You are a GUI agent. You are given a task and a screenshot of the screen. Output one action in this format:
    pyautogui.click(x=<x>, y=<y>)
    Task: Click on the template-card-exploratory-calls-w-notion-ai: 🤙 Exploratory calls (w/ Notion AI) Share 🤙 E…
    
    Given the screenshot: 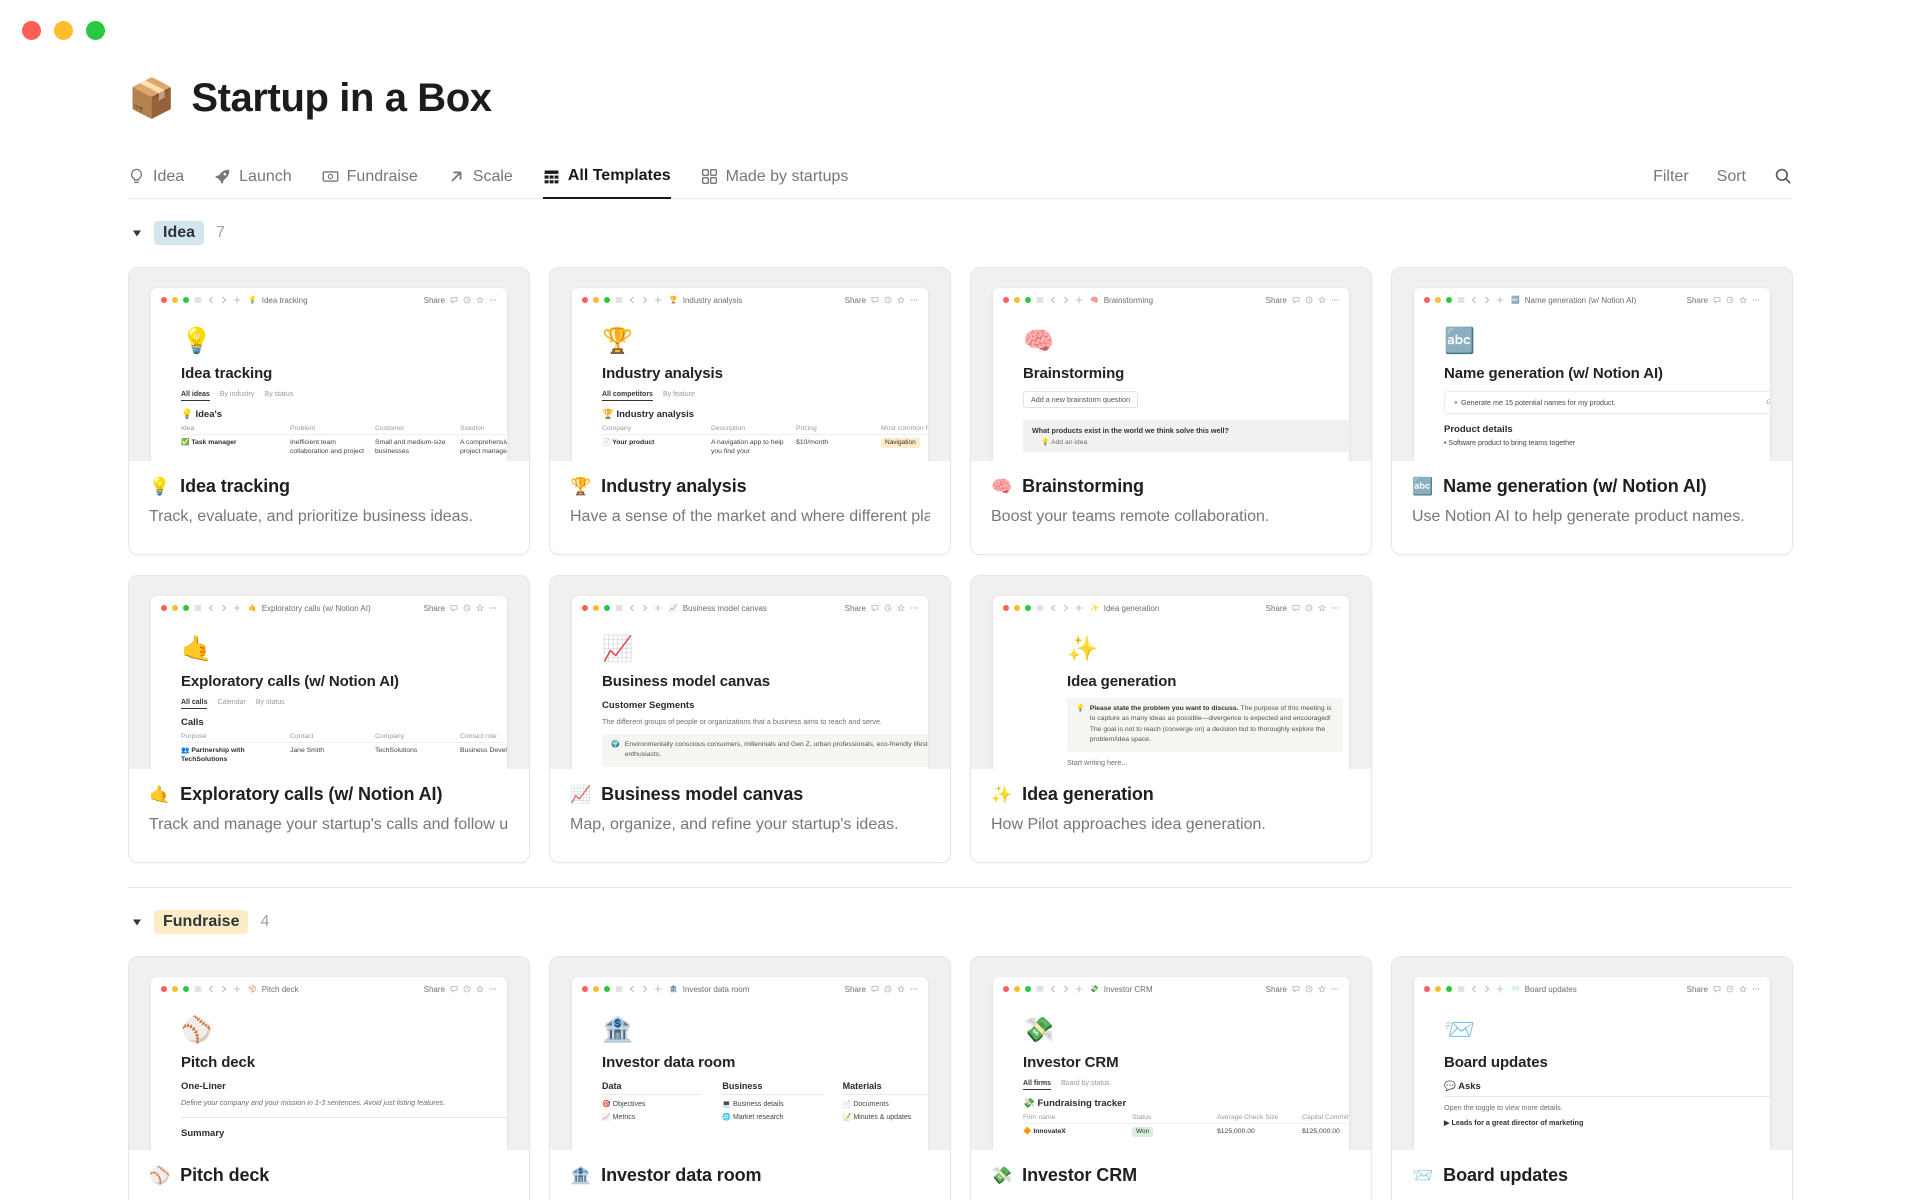 What is the action you would take?
    pyautogui.click(x=329, y=719)
    